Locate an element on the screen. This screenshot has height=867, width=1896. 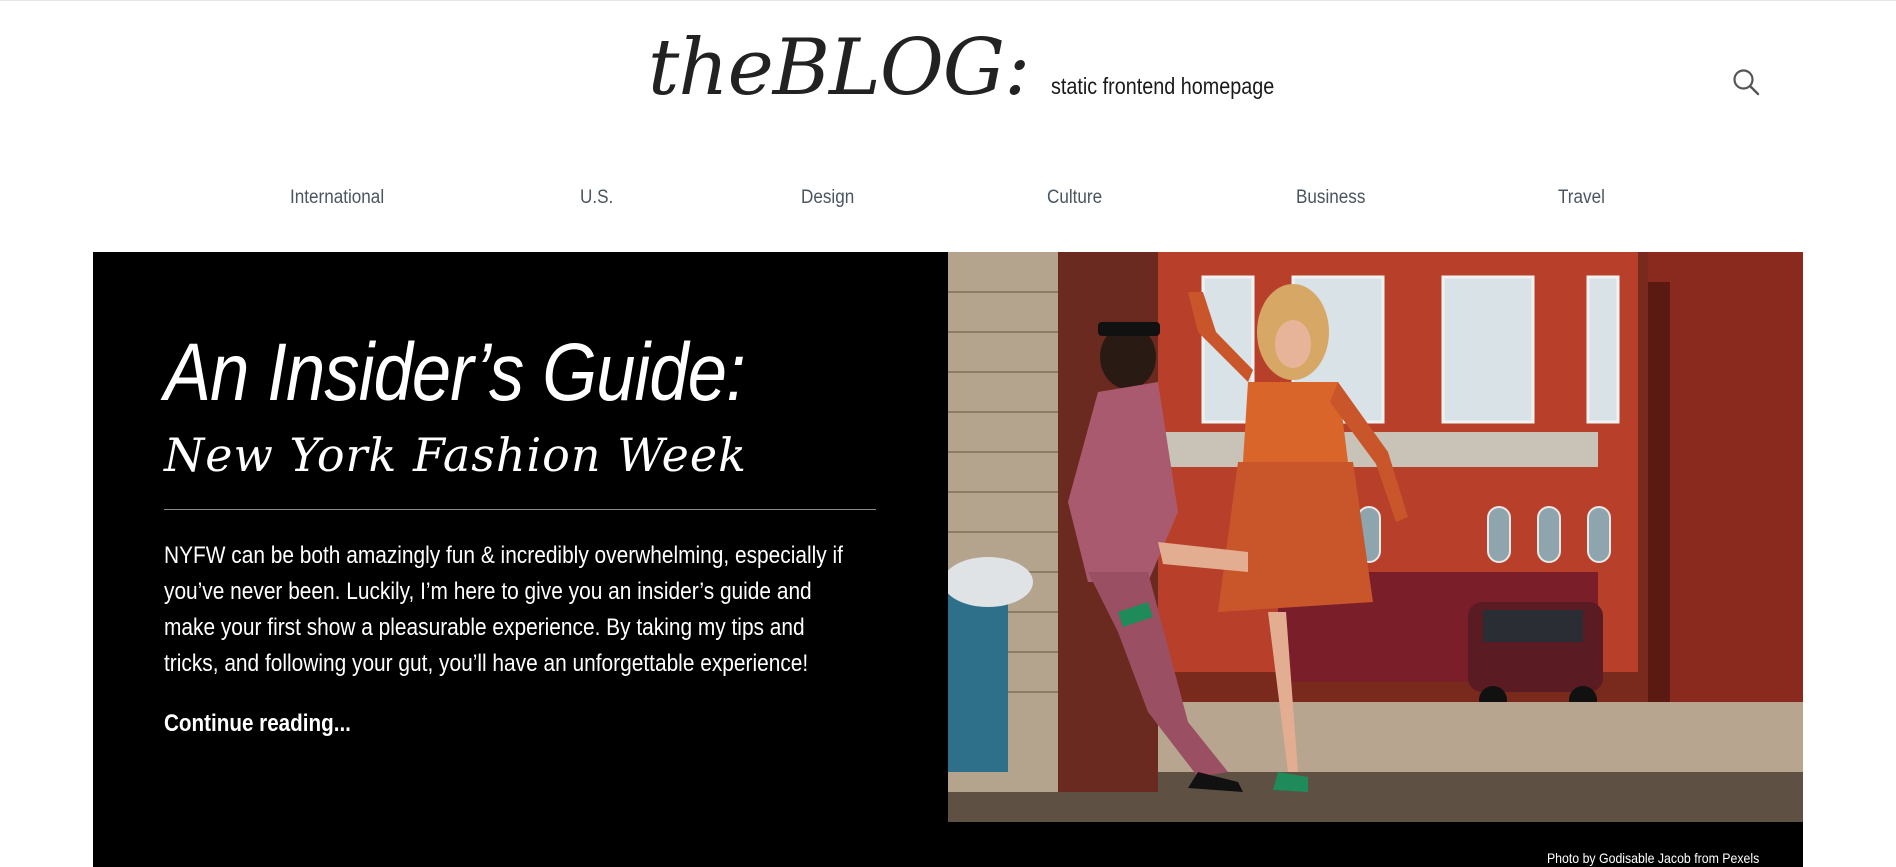
divider is located at coordinates (520, 509).